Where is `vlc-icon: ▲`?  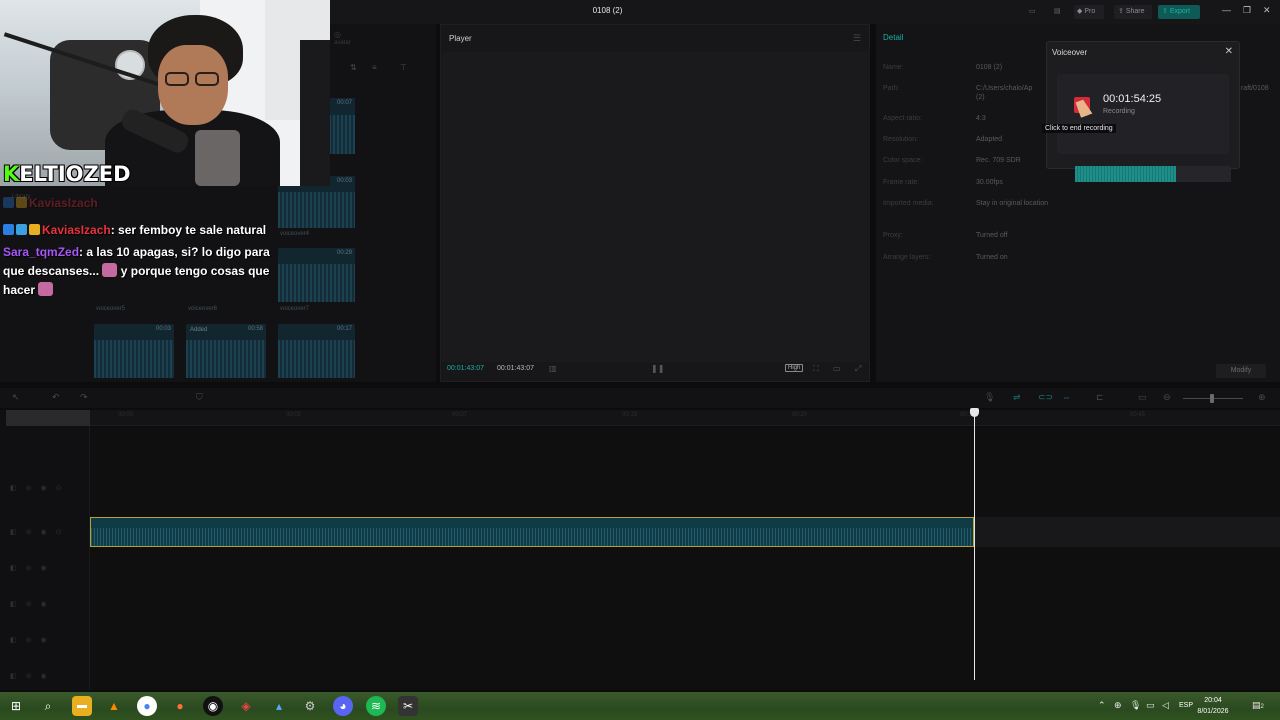 vlc-icon: ▲ is located at coordinates (114, 706).